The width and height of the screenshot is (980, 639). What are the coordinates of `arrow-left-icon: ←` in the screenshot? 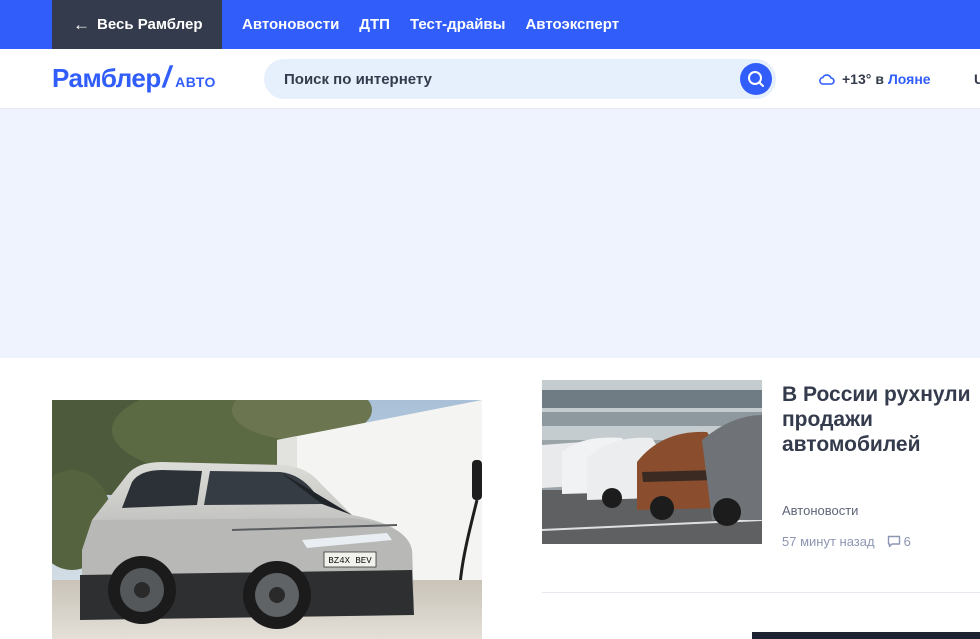 It's located at (81, 24).